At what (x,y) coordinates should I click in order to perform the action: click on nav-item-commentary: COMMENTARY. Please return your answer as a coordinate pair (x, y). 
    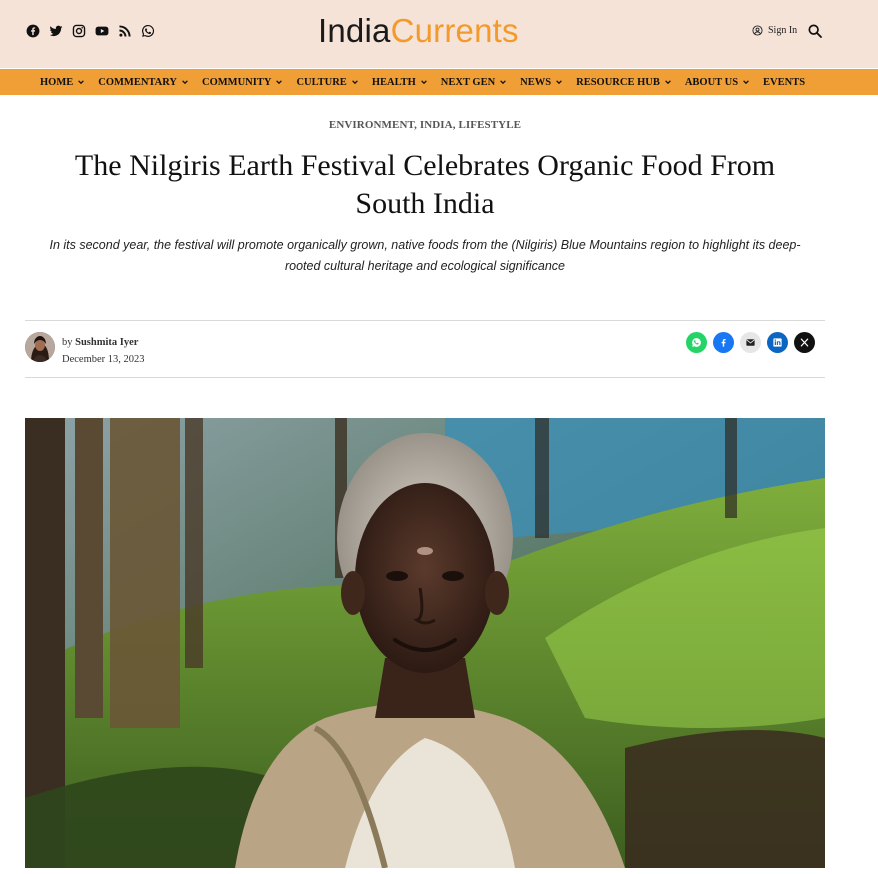
    Looking at the image, I should click on (143, 82).